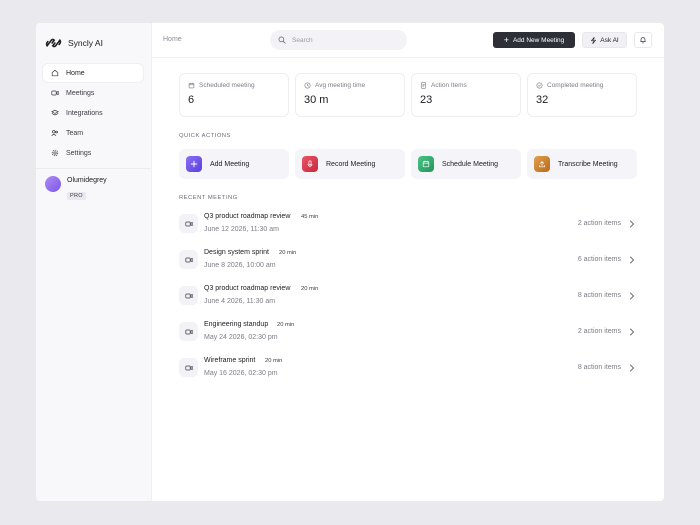 Image resolution: width=700 pixels, height=525 pixels. What do you see at coordinates (230, 360) in the screenshot?
I see `meeting-title: Wireframe sprint` at bounding box center [230, 360].